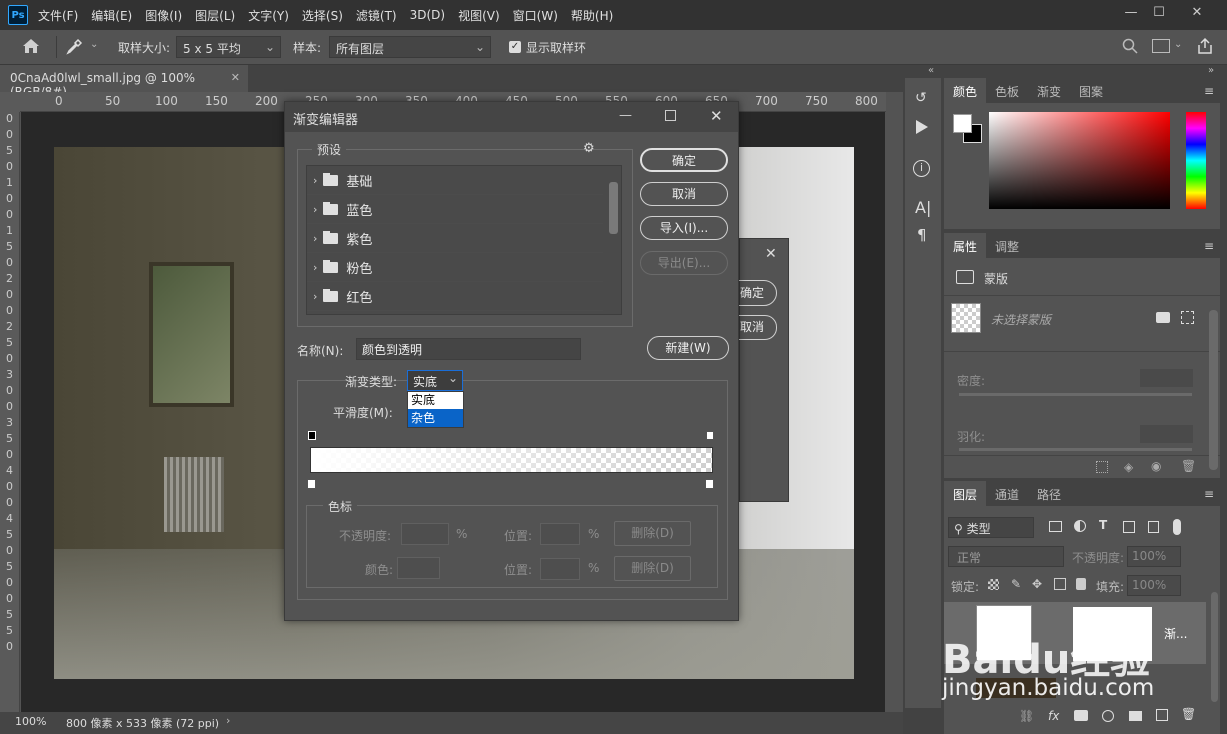 The image size is (1227, 734). Describe the element at coordinates (1075, 394) in the screenshot. I see `density-slider` at that location.